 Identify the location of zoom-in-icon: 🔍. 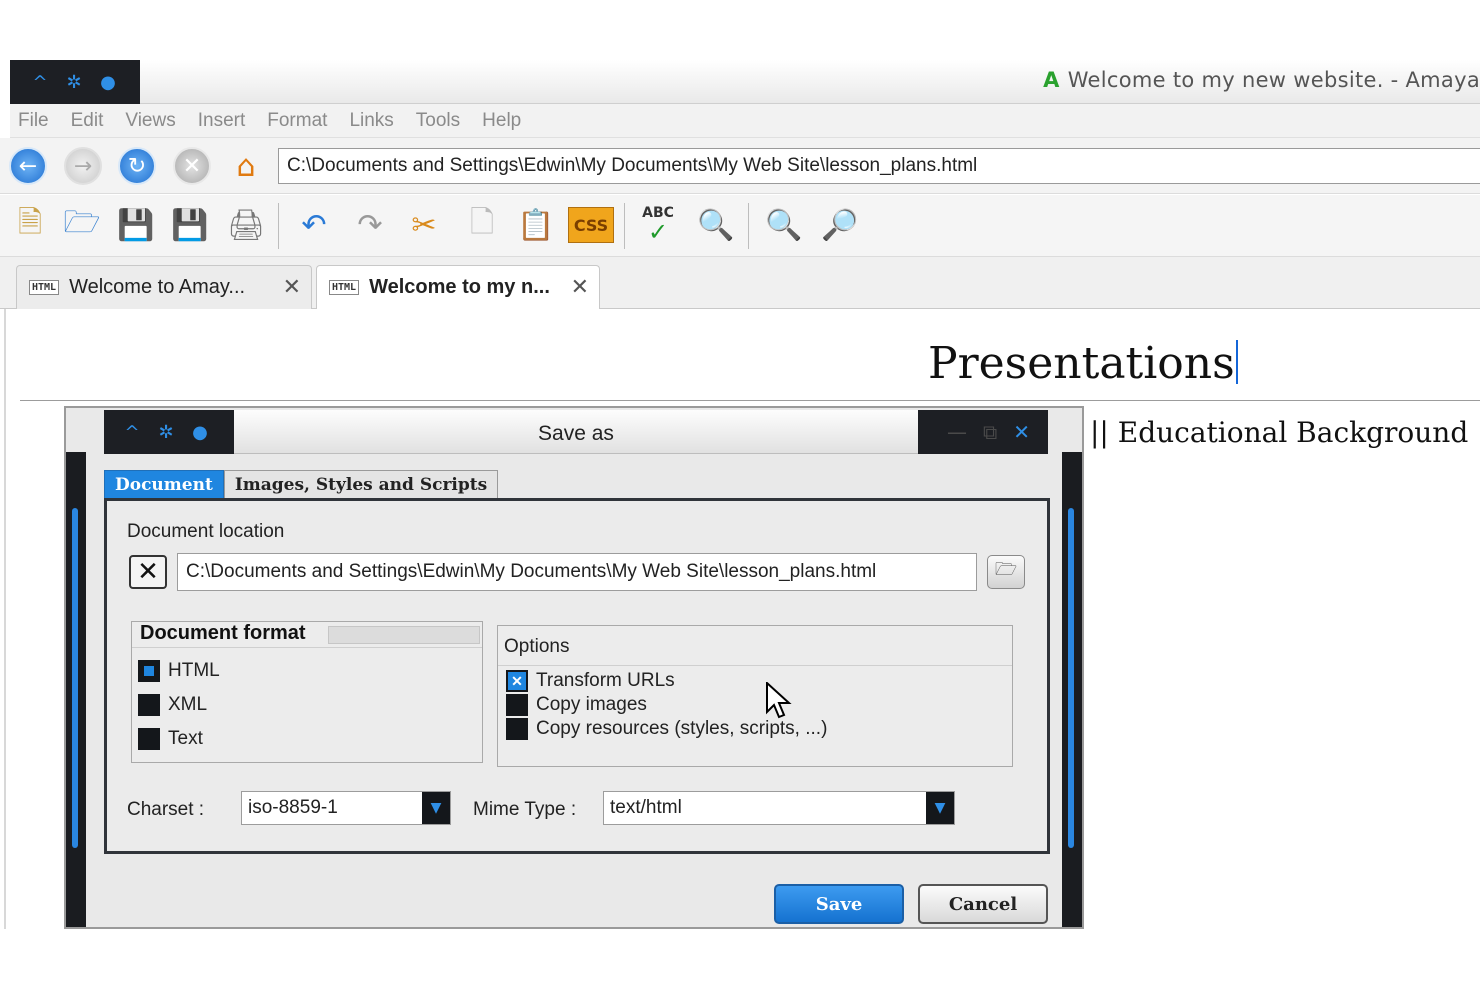
(784, 225).